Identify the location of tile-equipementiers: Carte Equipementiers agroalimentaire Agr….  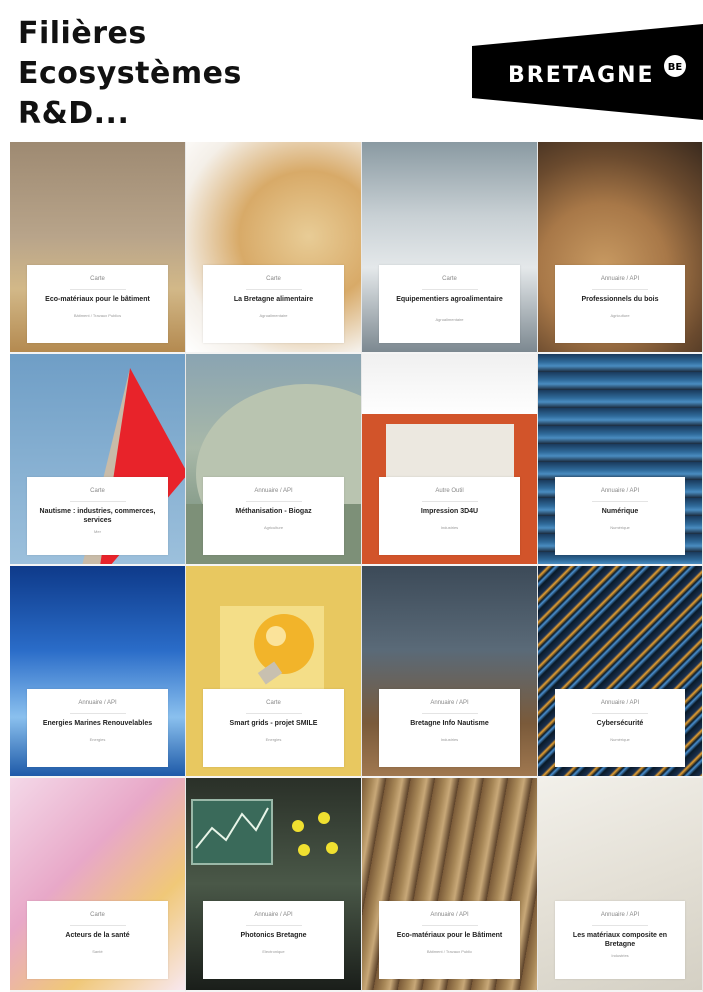
(450, 248).